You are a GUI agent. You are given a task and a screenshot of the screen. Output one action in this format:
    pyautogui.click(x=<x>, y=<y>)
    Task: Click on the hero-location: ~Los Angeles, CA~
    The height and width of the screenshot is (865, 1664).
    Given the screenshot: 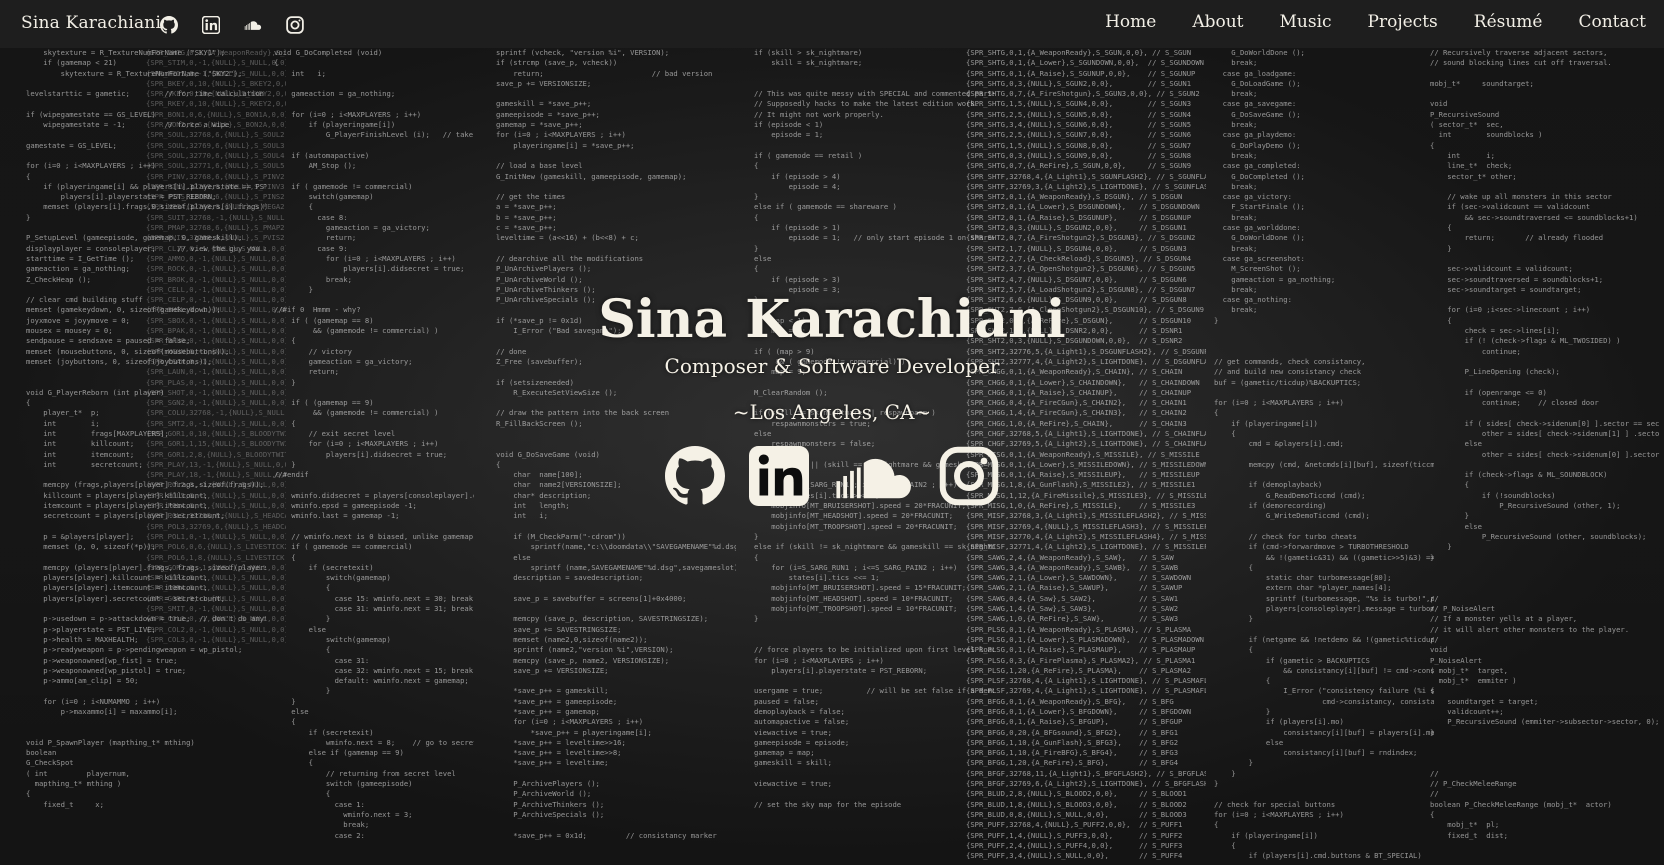 What is the action you would take?
    pyautogui.click(x=832, y=412)
    